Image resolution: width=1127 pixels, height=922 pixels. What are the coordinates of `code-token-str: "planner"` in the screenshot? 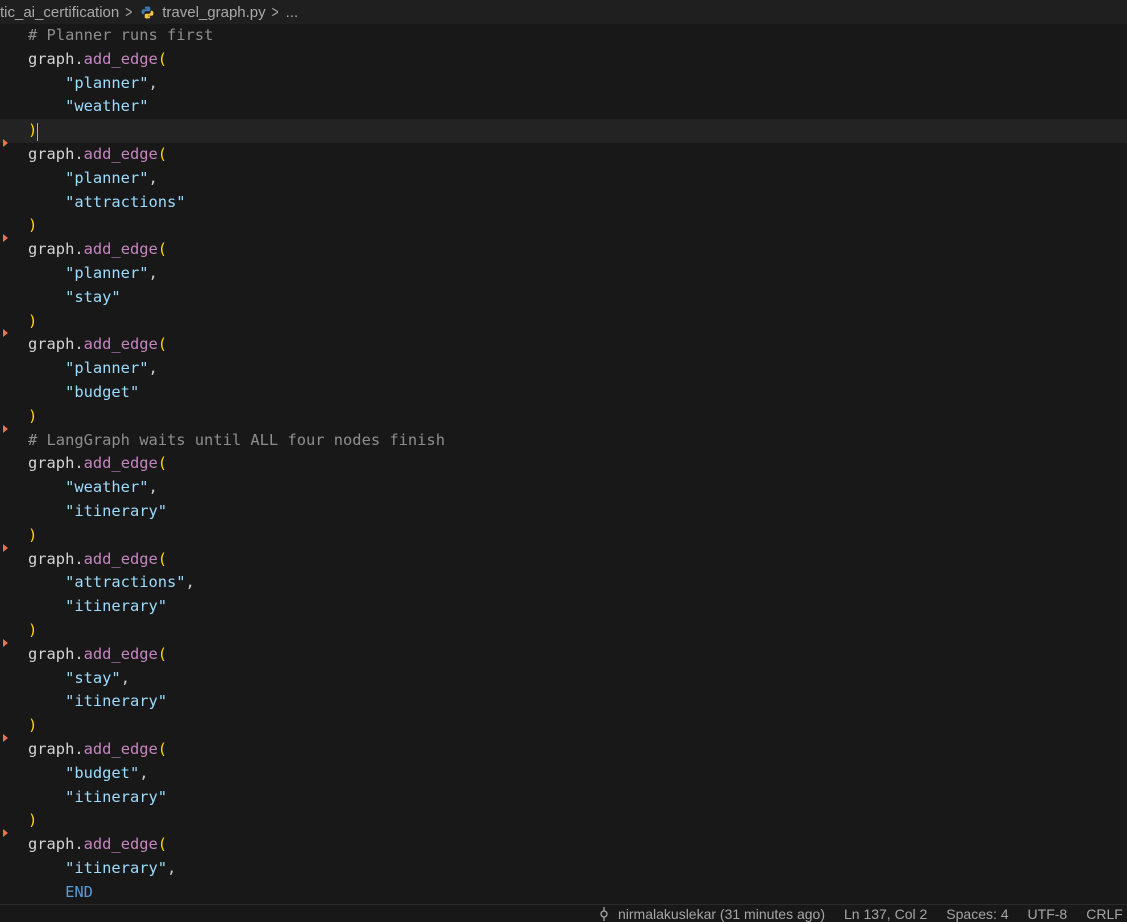 It's located at (107, 82).